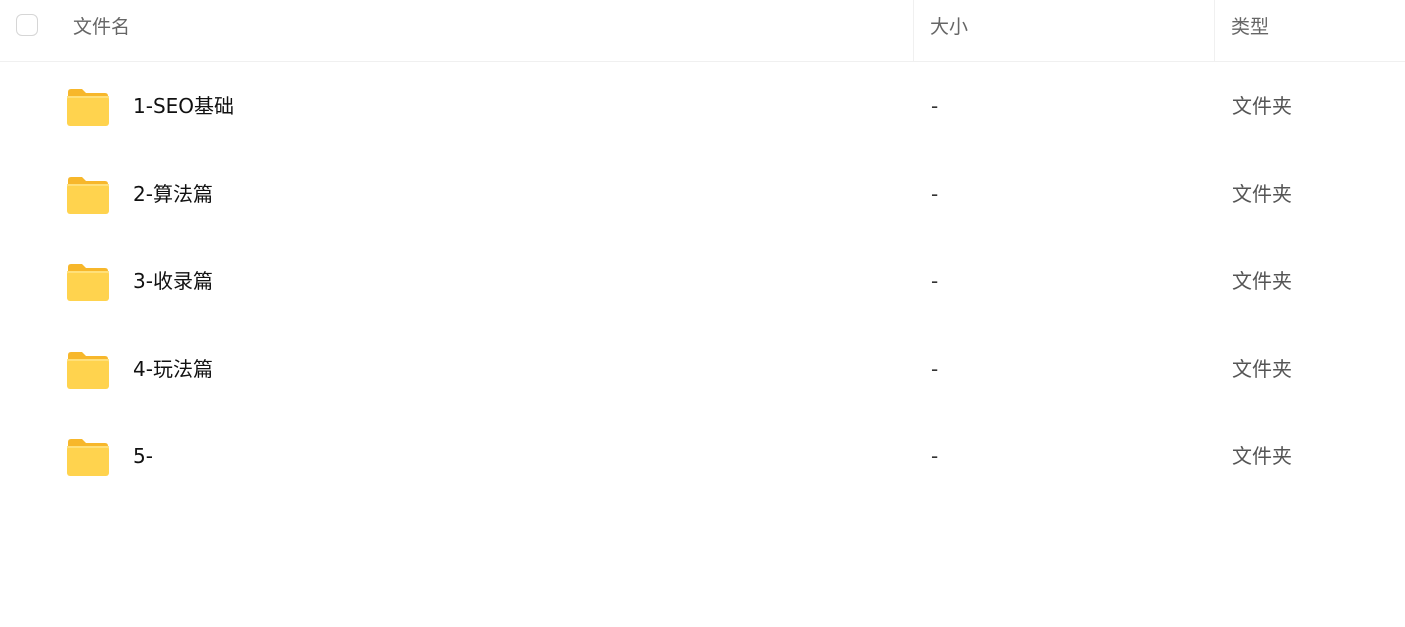  What do you see at coordinates (702, 195) in the screenshot?
I see `table-row: 2-算法篇 - 文件夹` at bounding box center [702, 195].